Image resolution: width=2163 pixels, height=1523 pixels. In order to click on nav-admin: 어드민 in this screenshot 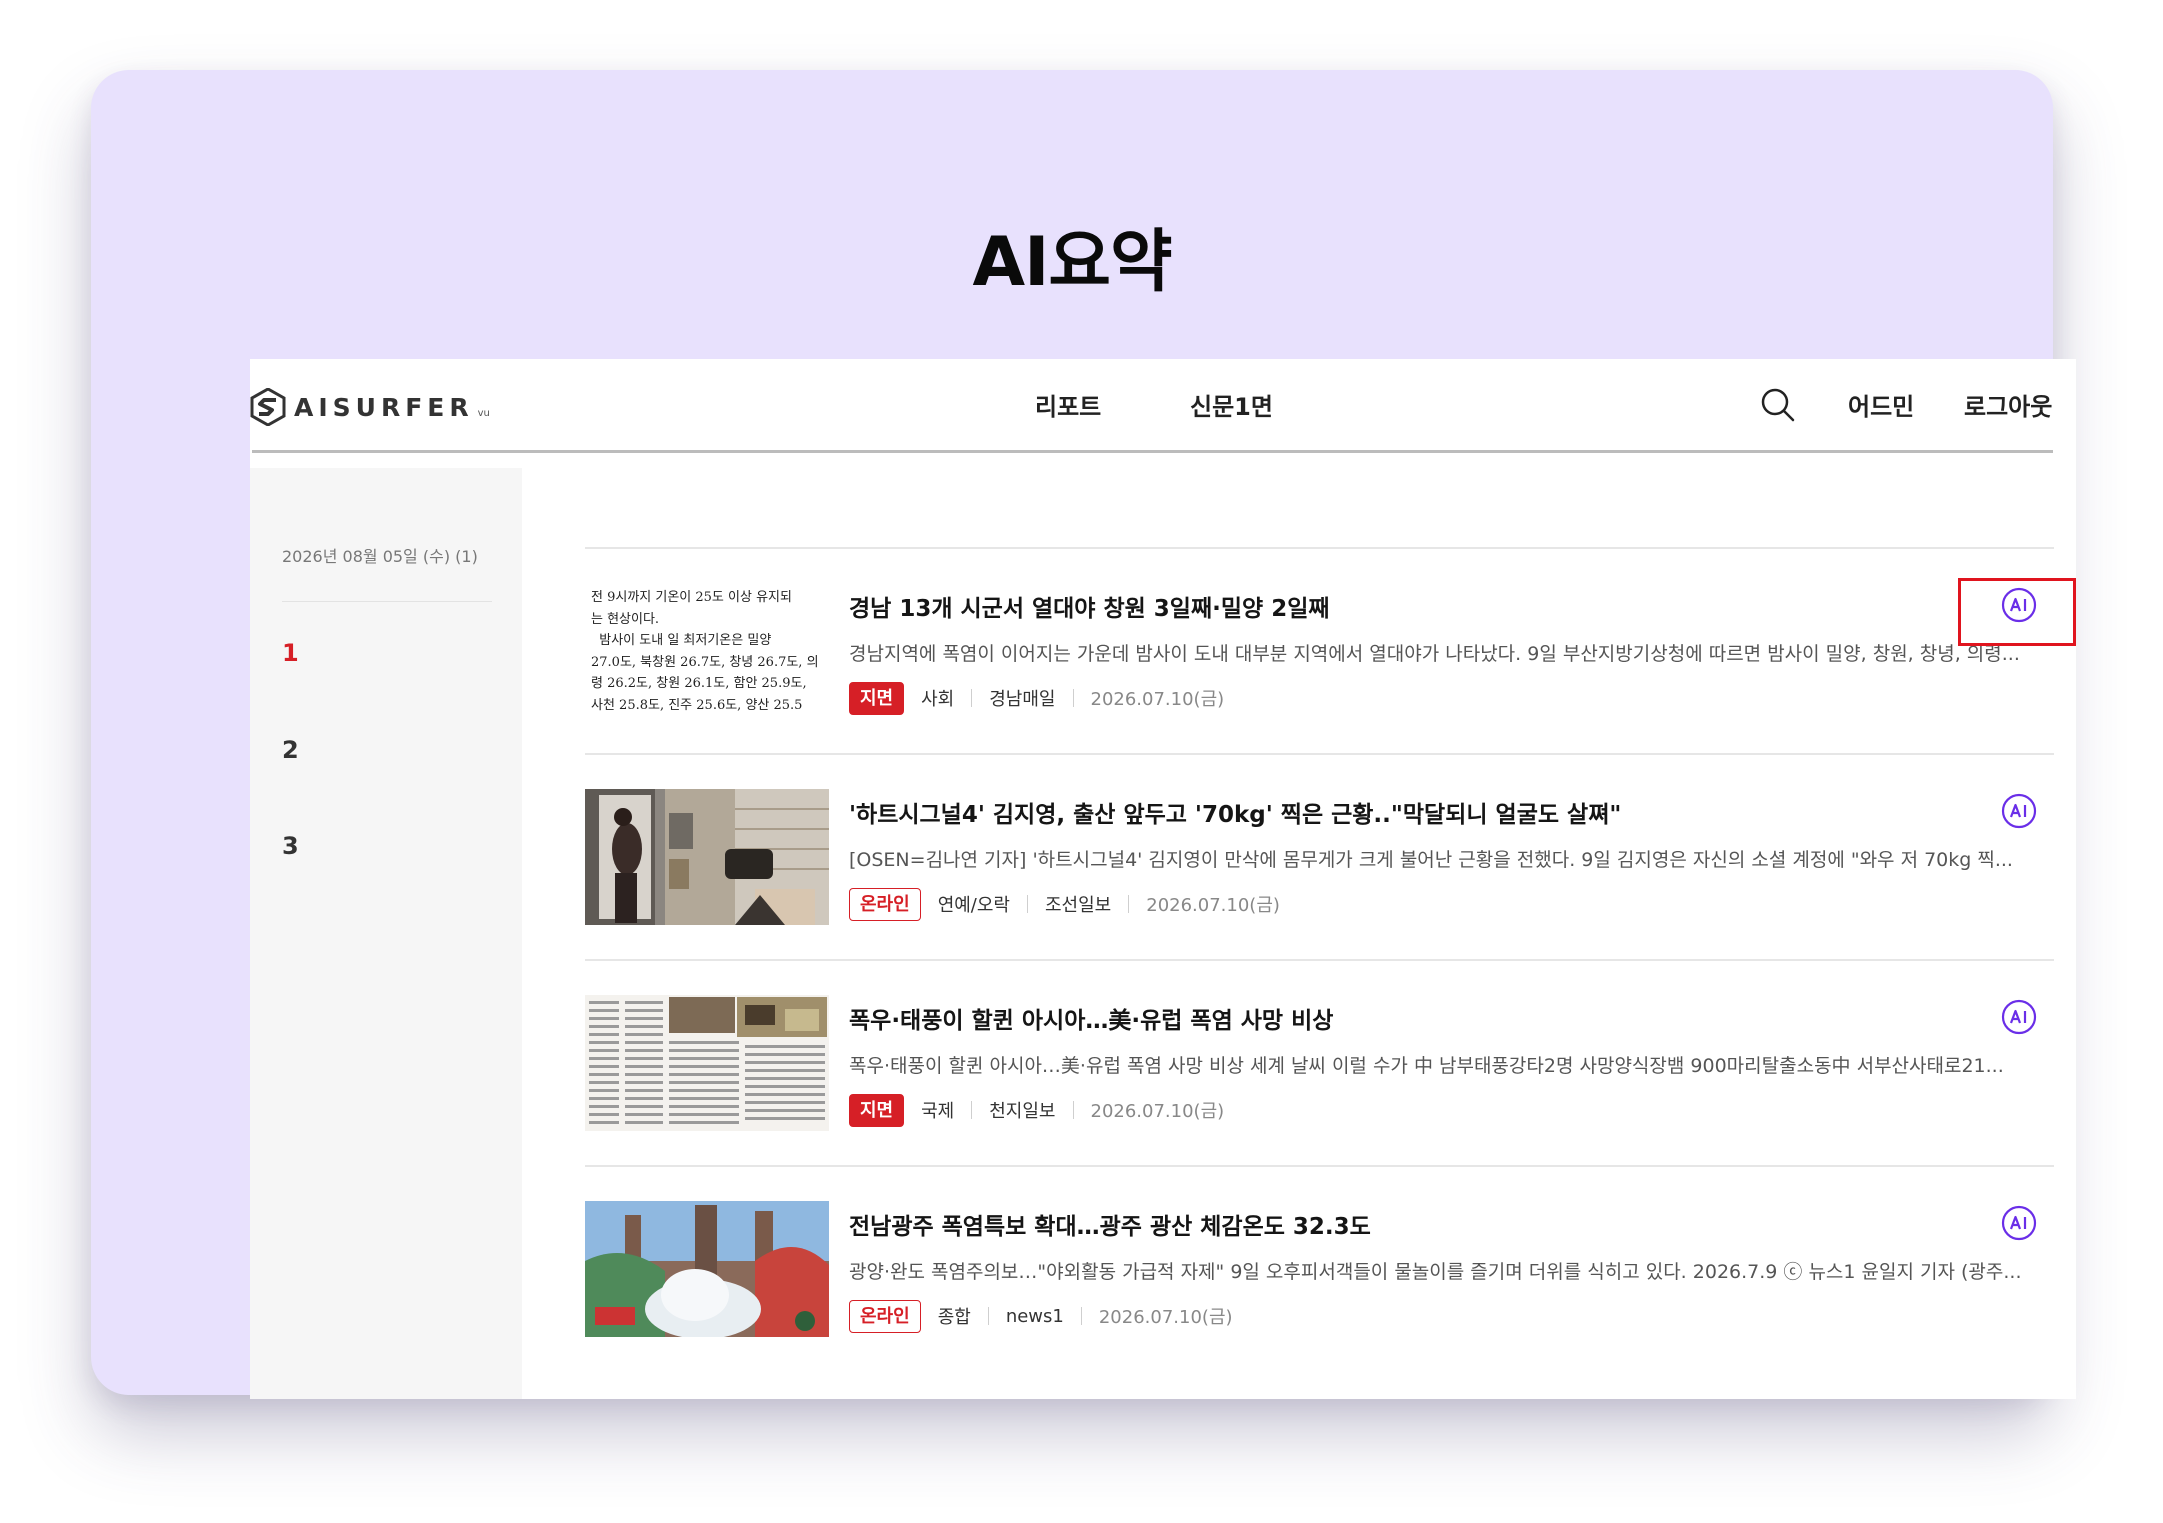, I will do `click(1881, 404)`.